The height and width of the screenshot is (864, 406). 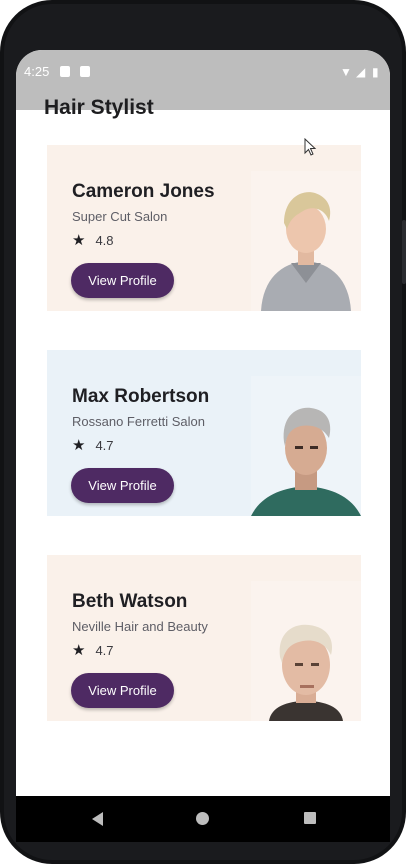 What do you see at coordinates (140, 626) in the screenshot?
I see `salon-name: Neville Hair and Beauty` at bounding box center [140, 626].